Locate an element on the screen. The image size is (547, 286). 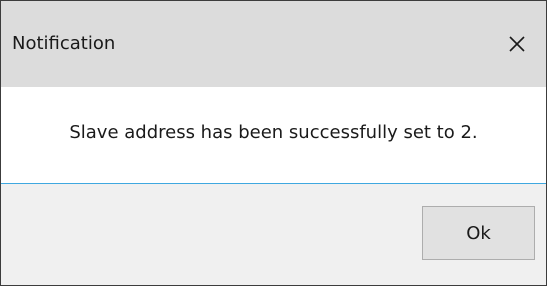
close-button is located at coordinates (517, 44).